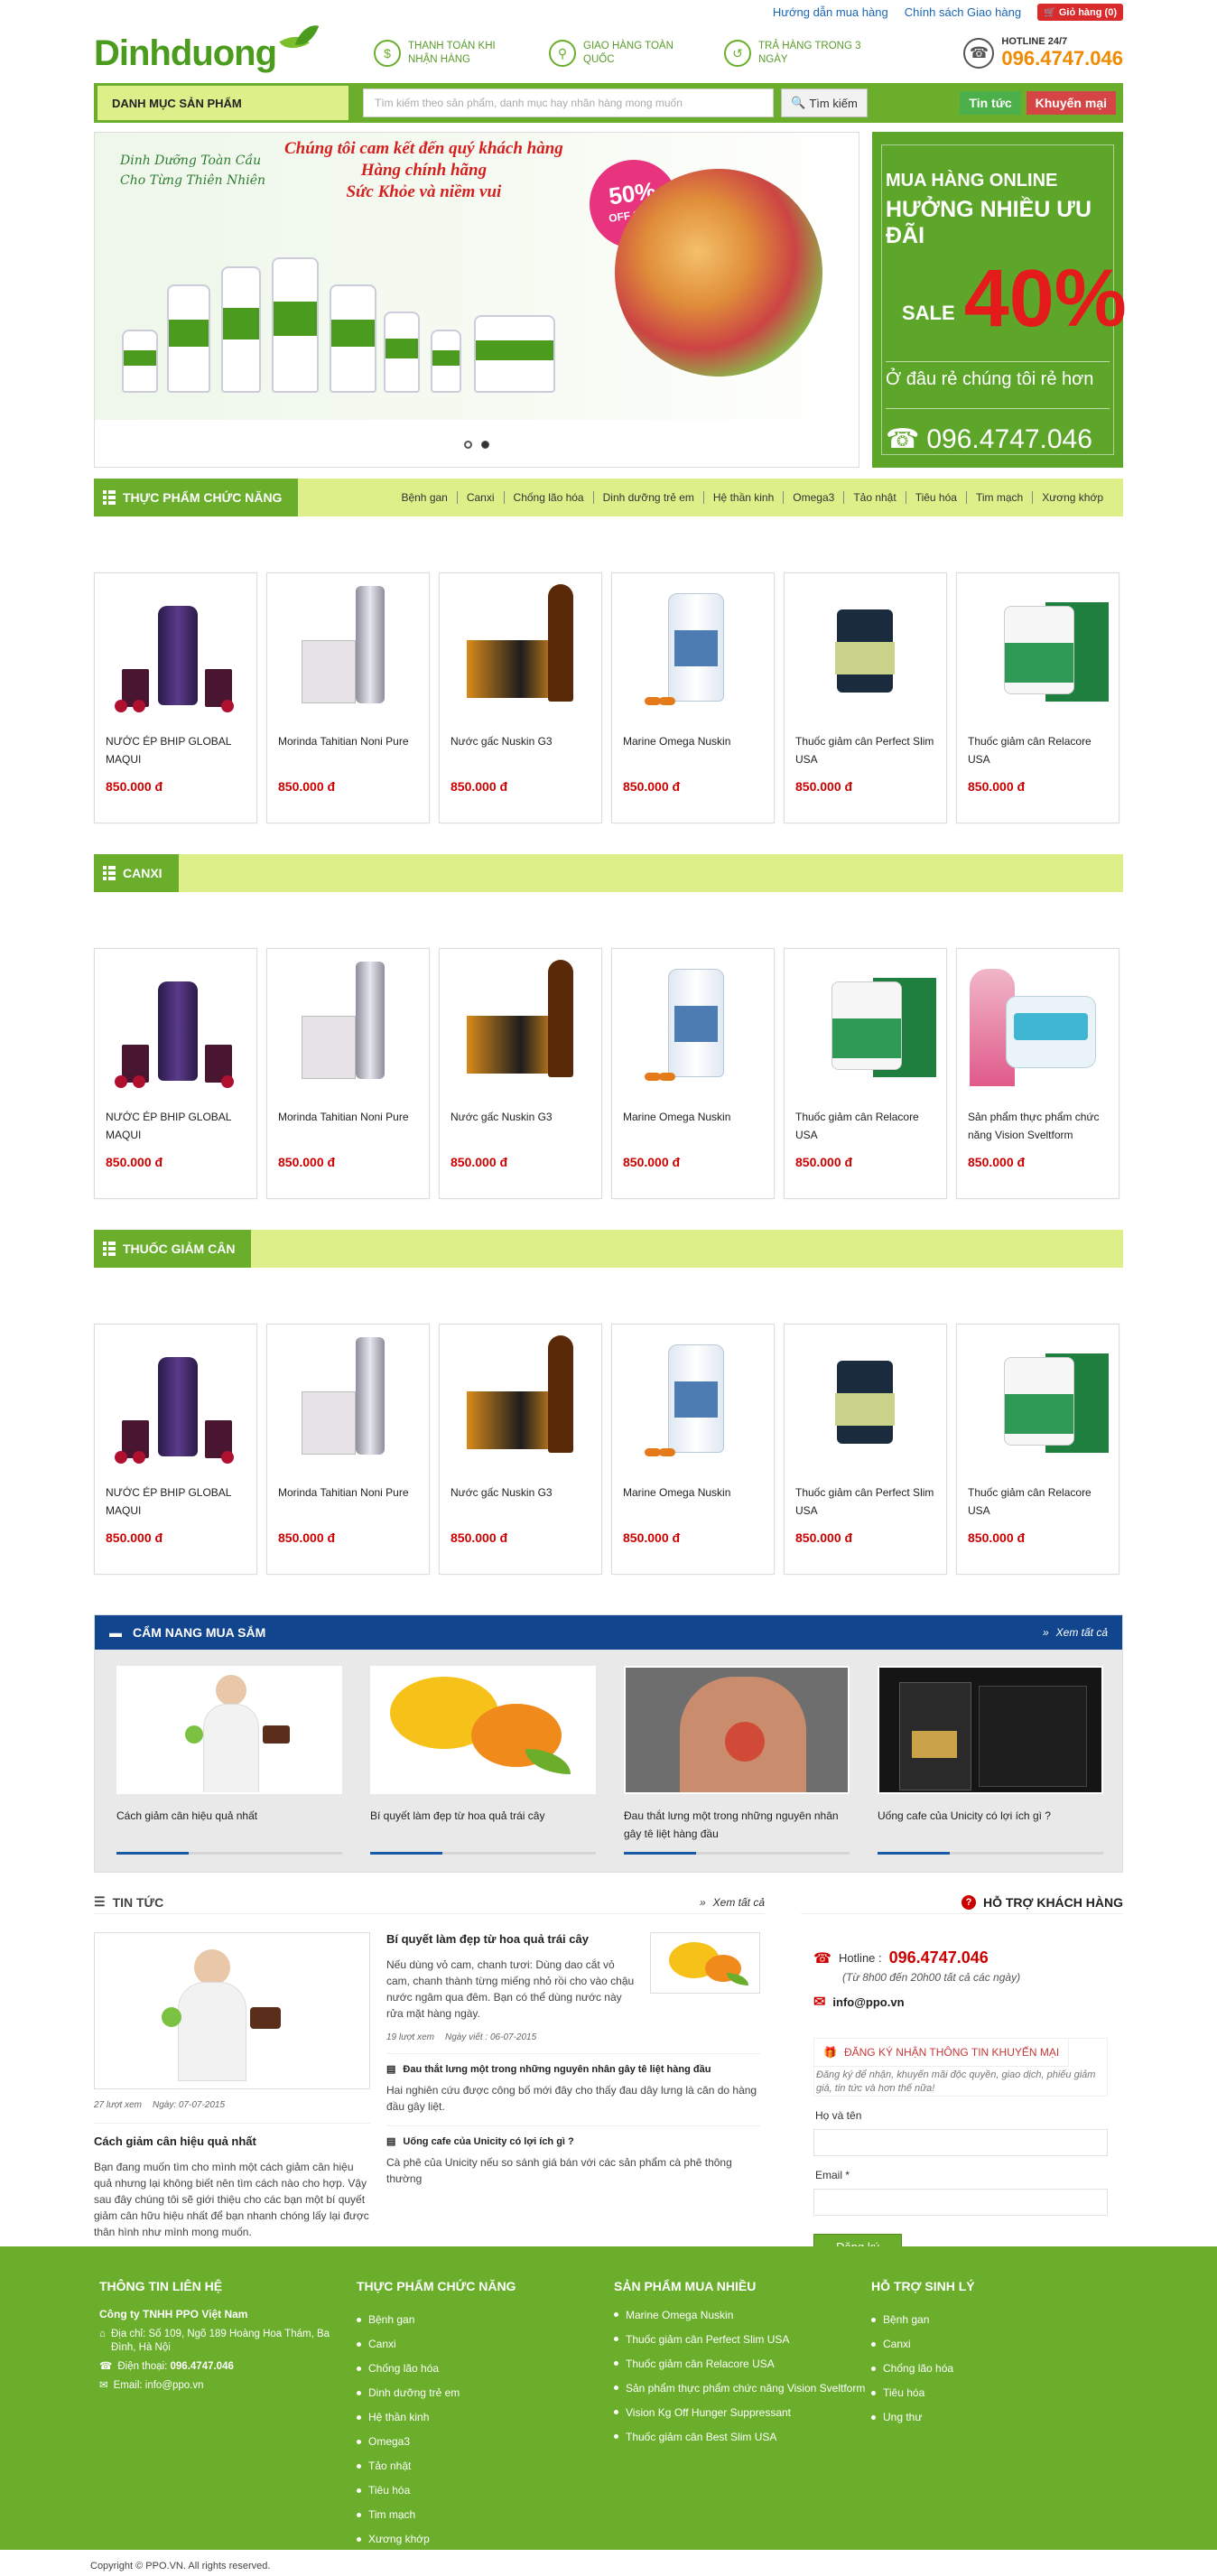  Describe the element at coordinates (740, 2339) in the screenshot. I see `footer-link: Thuốc giảm cân Perfect Slim USA` at that location.